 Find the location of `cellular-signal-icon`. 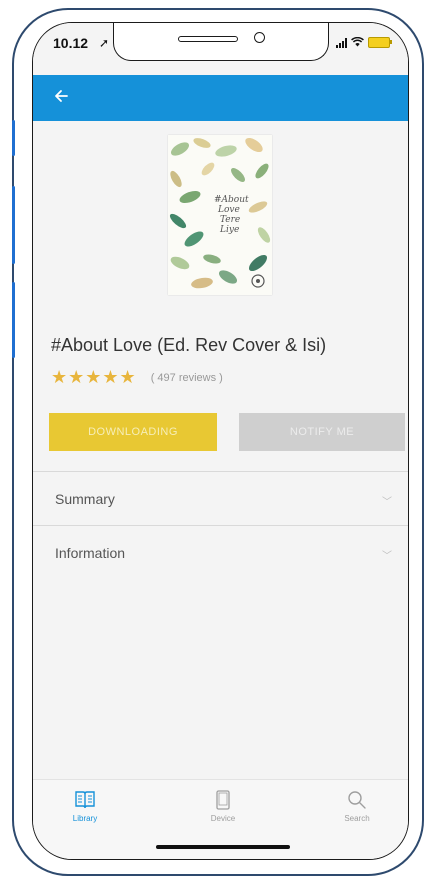

cellular-signal-icon is located at coordinates (341, 42).